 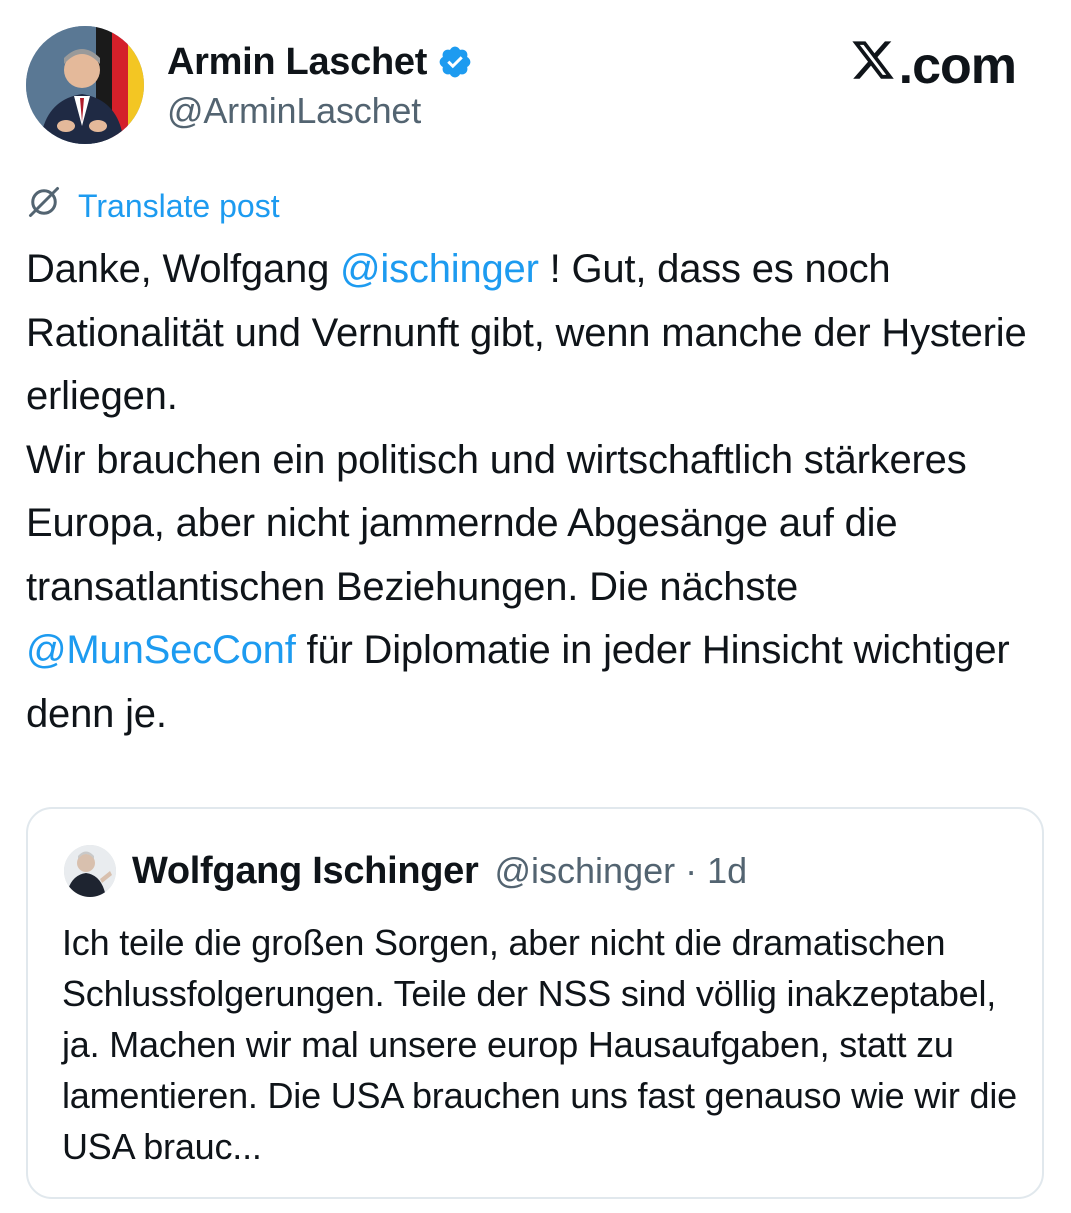 I want to click on translate-post-link: Translate post, so click(x=153, y=206).